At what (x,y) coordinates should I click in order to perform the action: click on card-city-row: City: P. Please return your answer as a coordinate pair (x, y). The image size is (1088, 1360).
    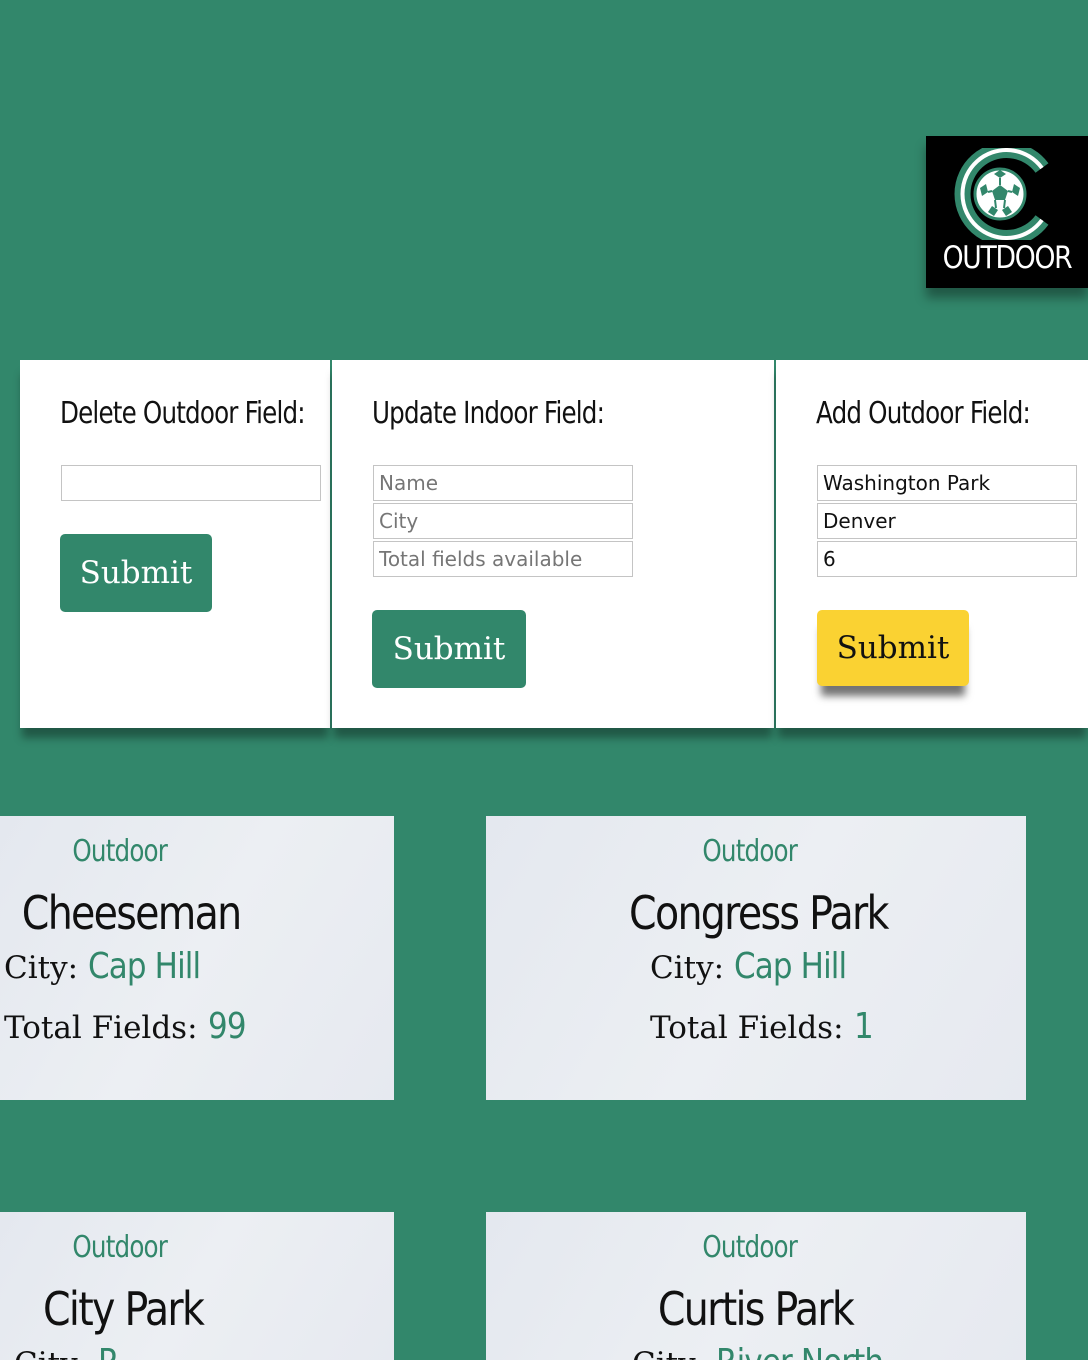
    Looking at the image, I should click on (66, 1351).